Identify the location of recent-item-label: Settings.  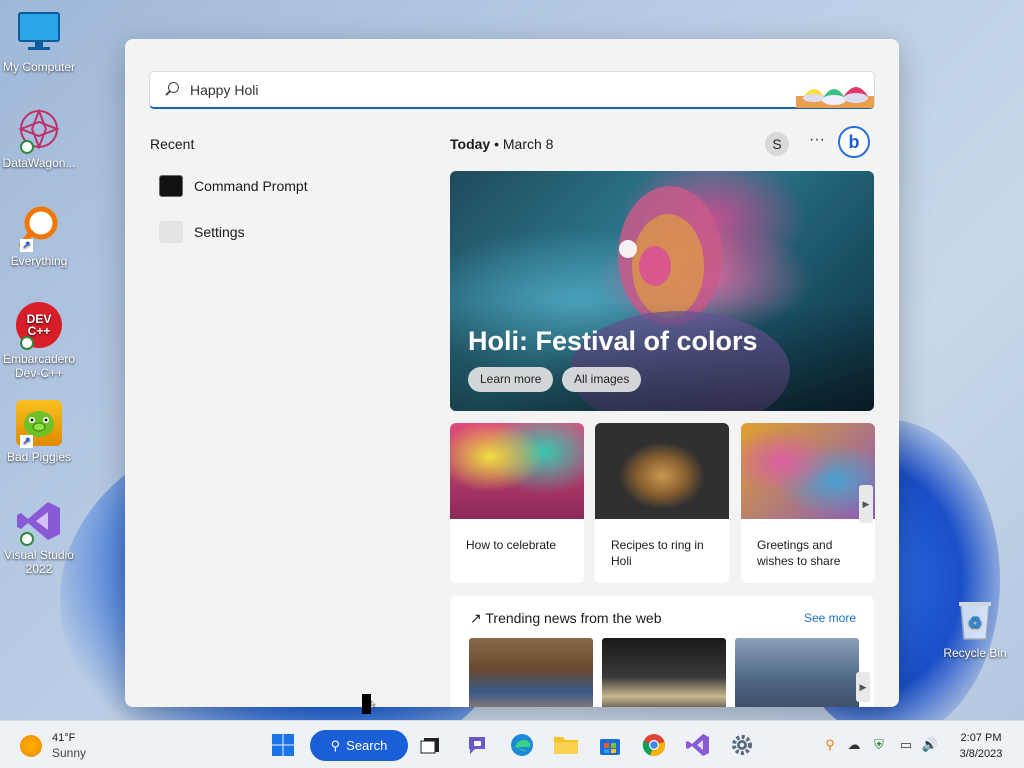
(219, 232).